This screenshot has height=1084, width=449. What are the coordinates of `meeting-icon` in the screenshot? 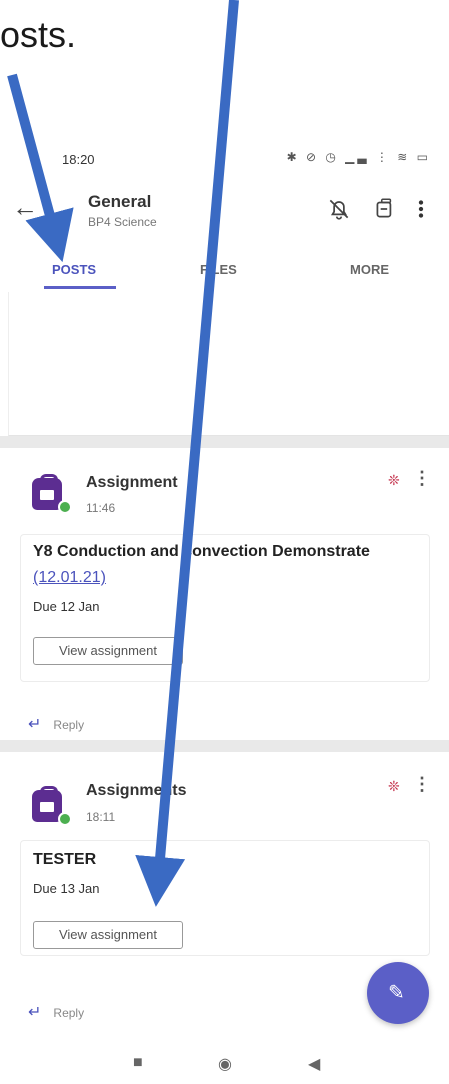 It's located at (385, 209).